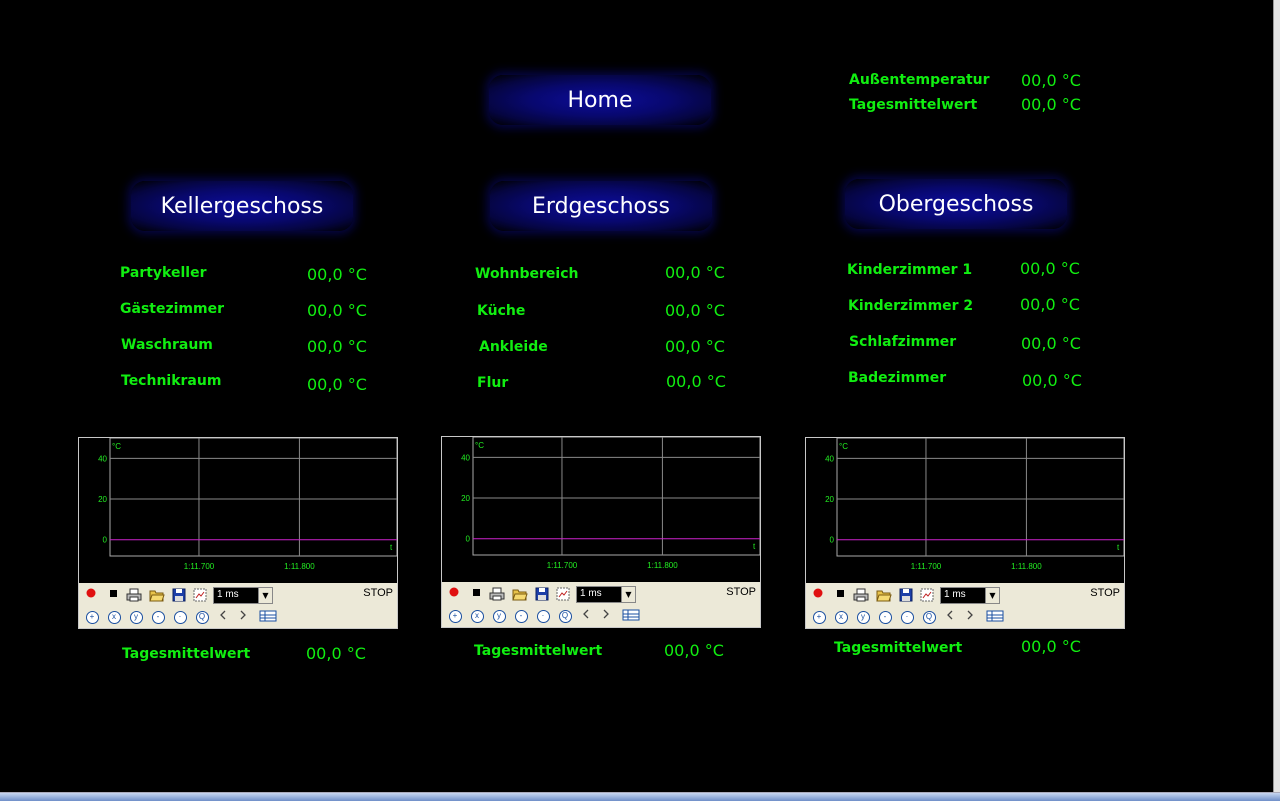 This screenshot has width=1280, height=801. I want to click on home-button: Home, so click(600, 100).